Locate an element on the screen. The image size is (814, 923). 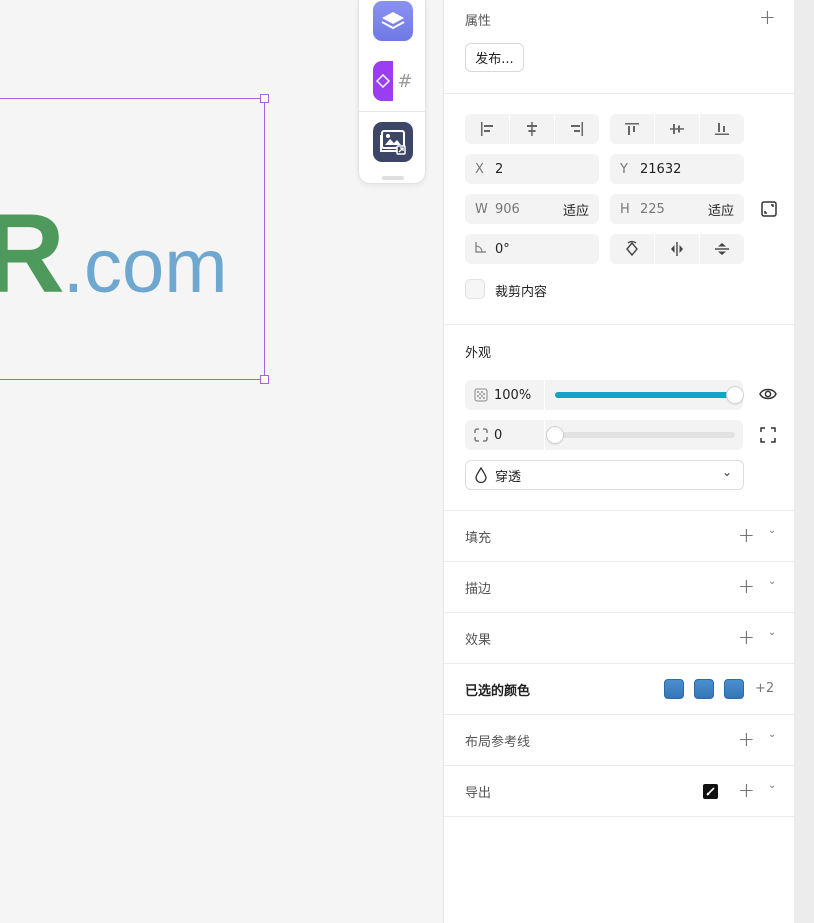
corner-radius-slider is located at coordinates (641, 435).